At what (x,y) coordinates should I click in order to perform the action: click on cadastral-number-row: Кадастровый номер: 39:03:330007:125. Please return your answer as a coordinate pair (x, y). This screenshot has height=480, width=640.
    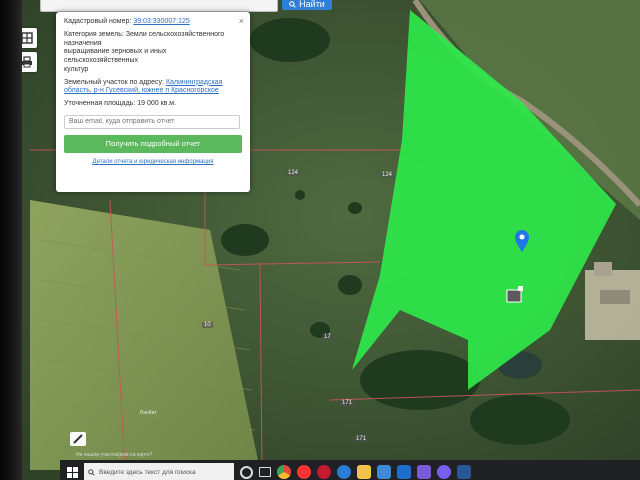
    Looking at the image, I should click on (153, 22).